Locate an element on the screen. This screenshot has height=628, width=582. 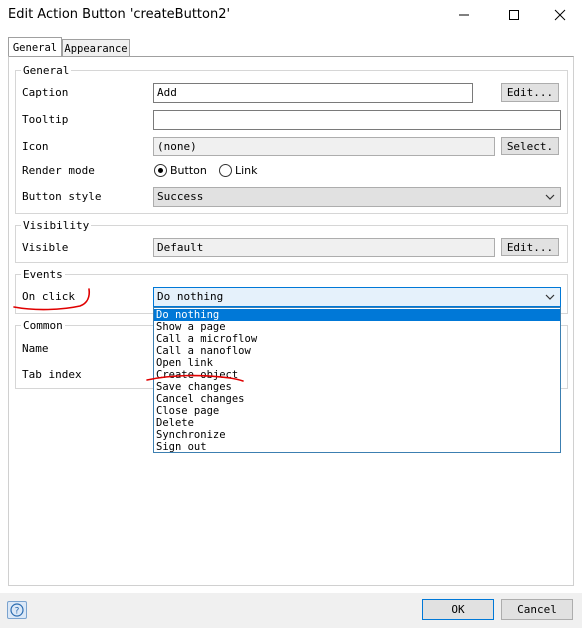
cancel-button: Cancel is located at coordinates (537, 609).